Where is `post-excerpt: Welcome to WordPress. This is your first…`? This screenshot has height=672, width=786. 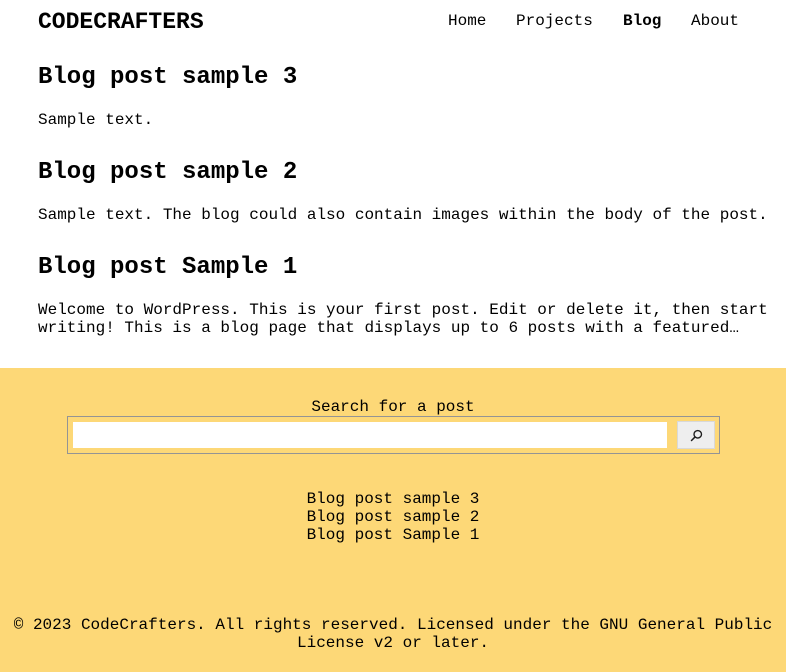
post-excerpt: Welcome to WordPress. This is your first… is located at coordinates (403, 319).